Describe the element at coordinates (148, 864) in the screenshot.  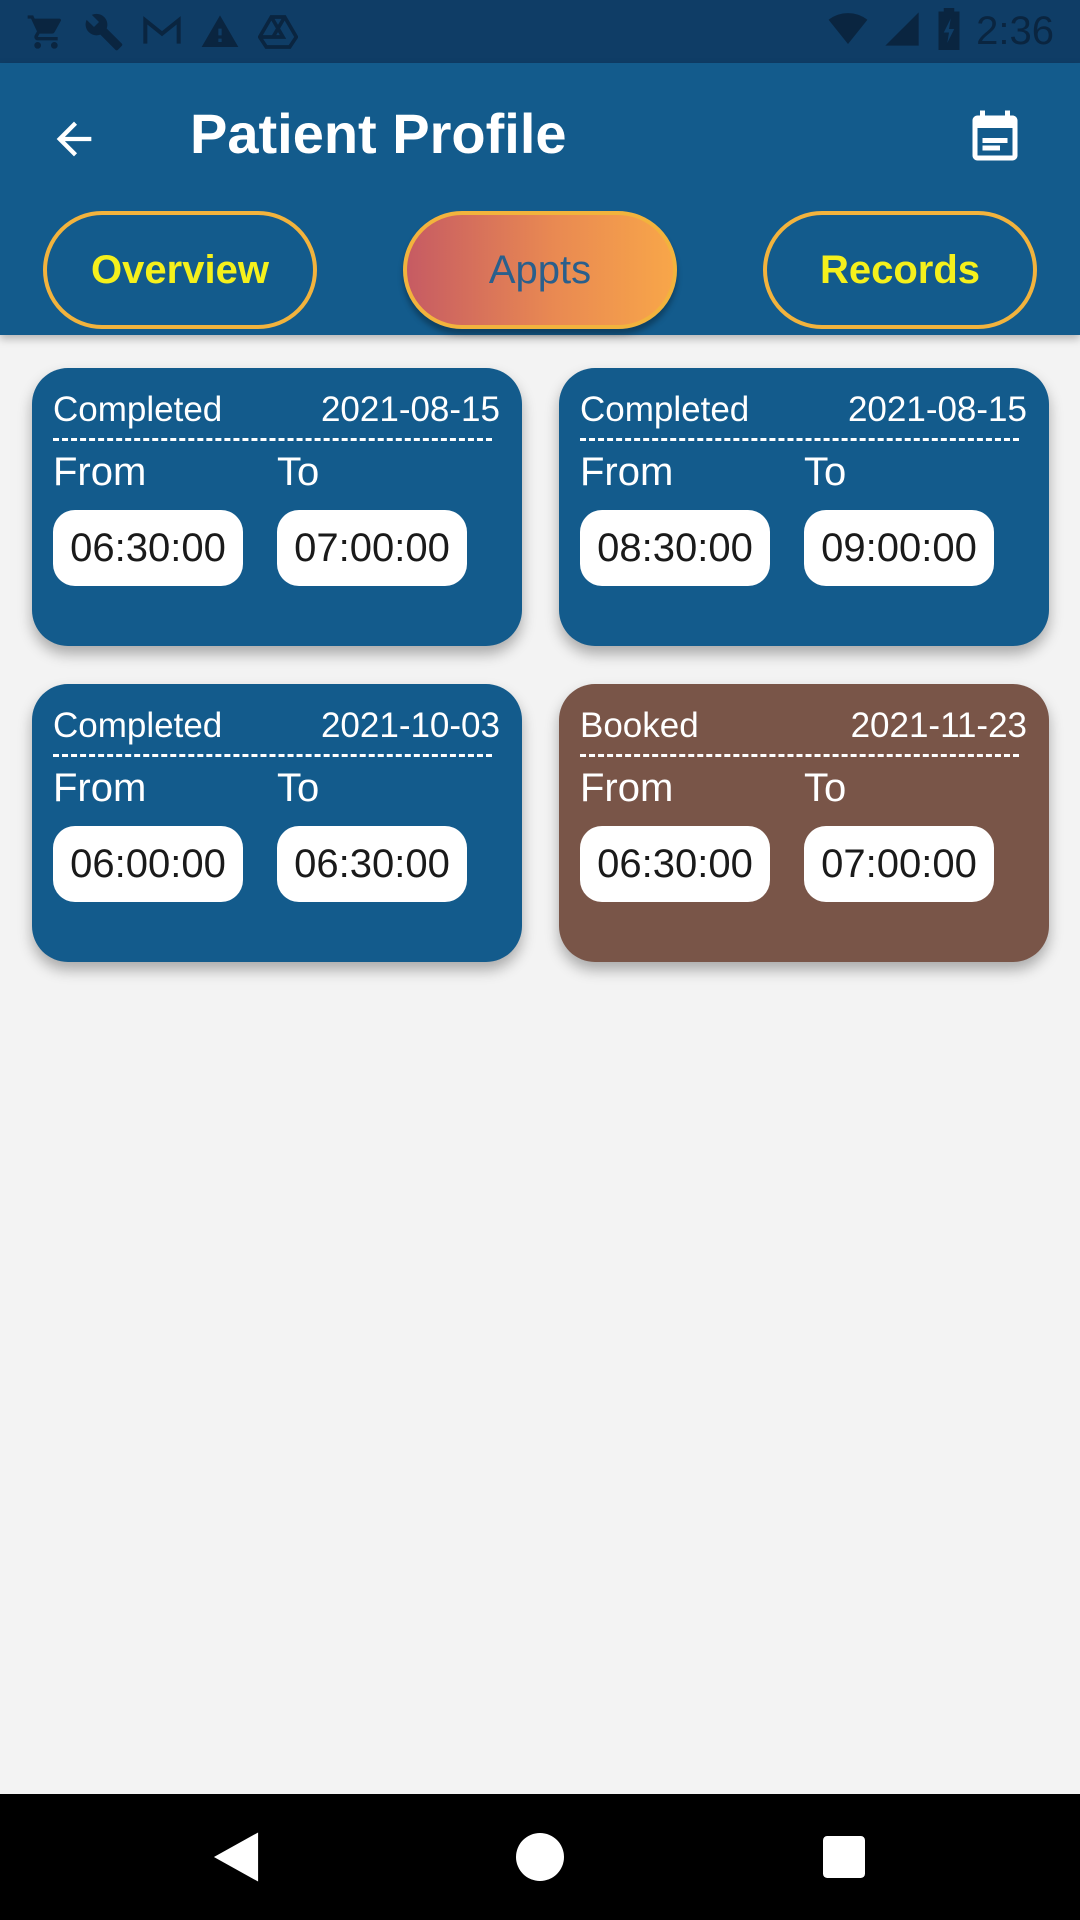
I see `from-time: 06:00:00` at that location.